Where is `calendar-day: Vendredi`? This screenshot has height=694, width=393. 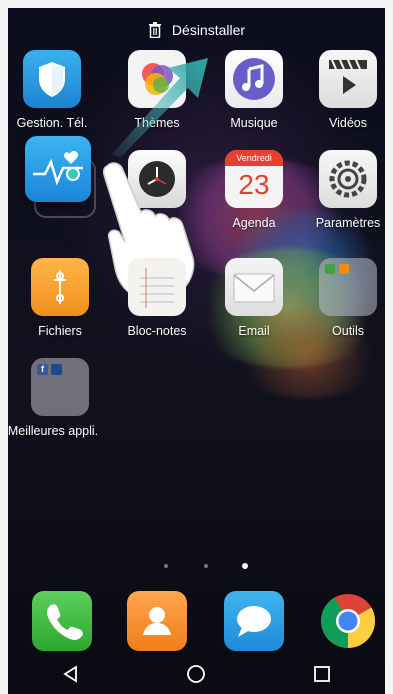
calendar-day: Vendredi is located at coordinates (254, 158).